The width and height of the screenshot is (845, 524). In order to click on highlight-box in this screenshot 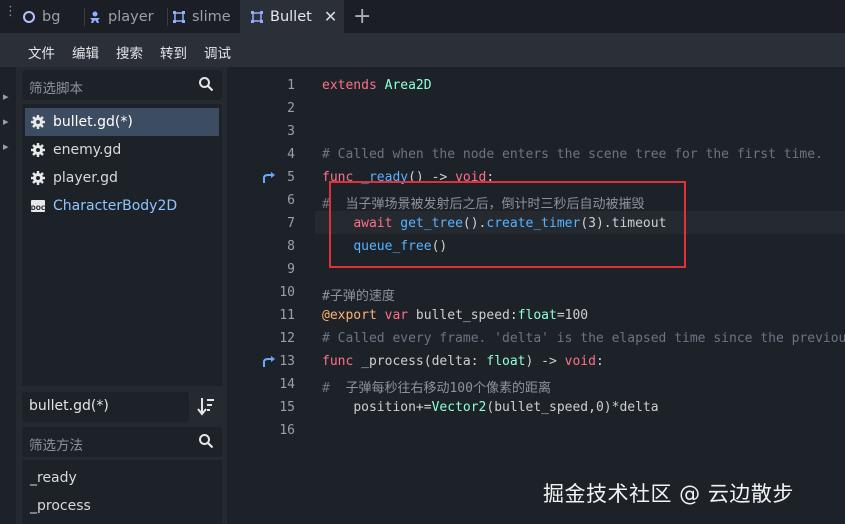, I will do `click(507, 224)`.